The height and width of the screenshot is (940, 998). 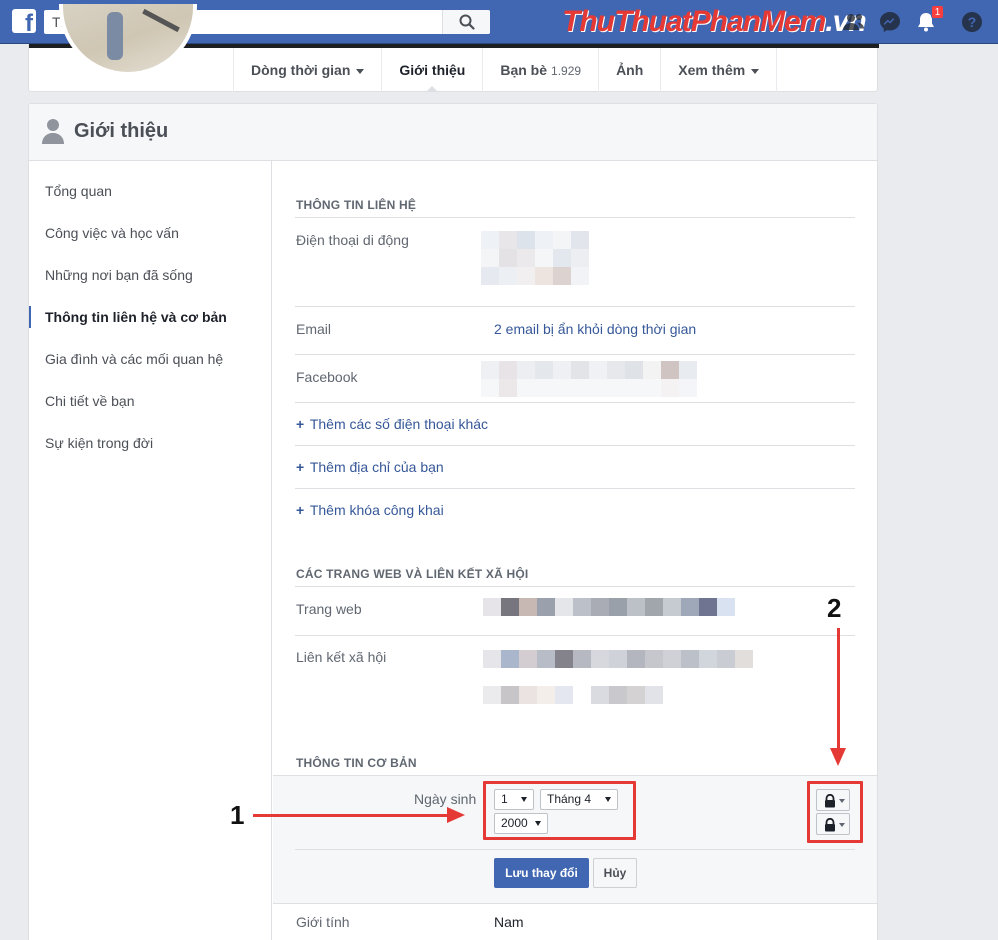 I want to click on annotation-box-birthday, so click(x=559, y=810).